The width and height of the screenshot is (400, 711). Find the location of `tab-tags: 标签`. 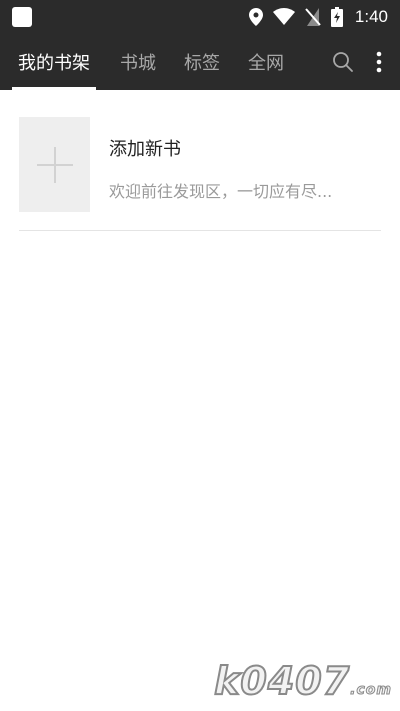

tab-tags: 标签 is located at coordinates (202, 61).